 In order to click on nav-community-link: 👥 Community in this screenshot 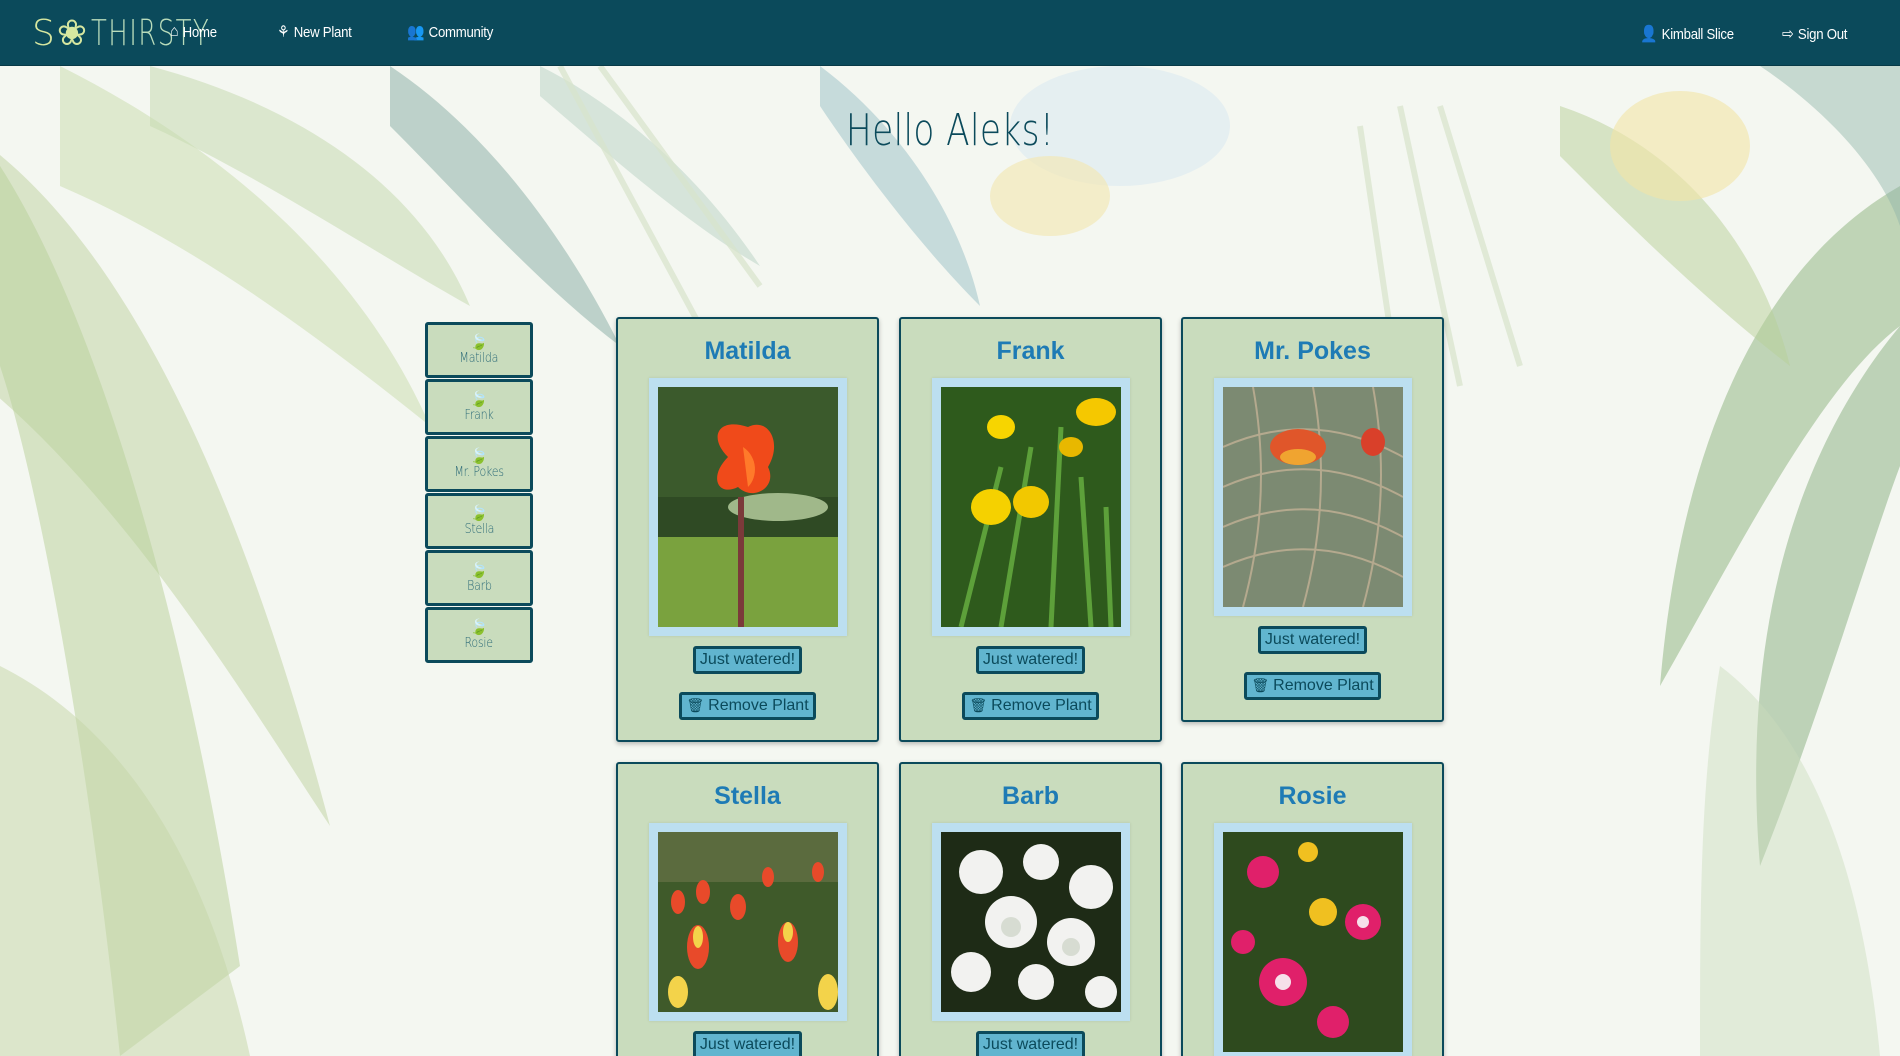, I will do `click(450, 32)`.